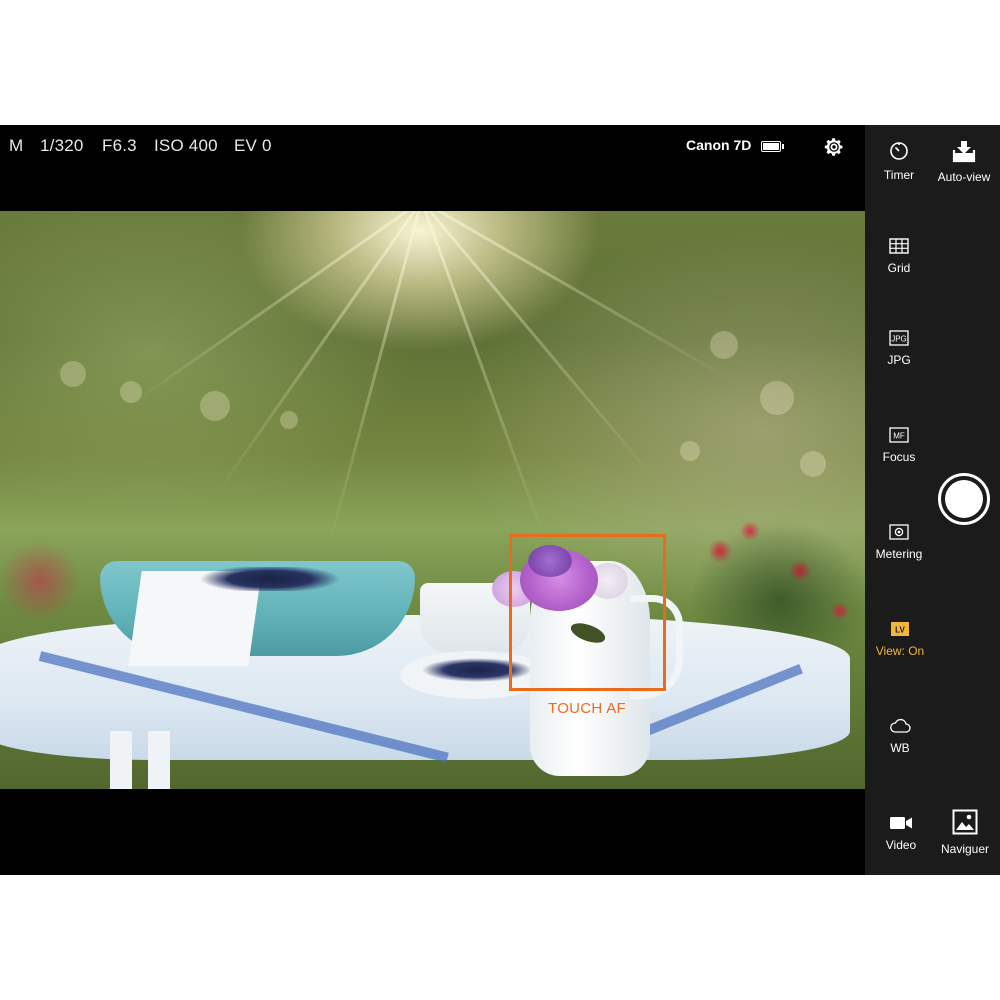 This screenshot has width=1000, height=1000. Describe the element at coordinates (901, 833) in the screenshot. I see `video-button: Video` at that location.